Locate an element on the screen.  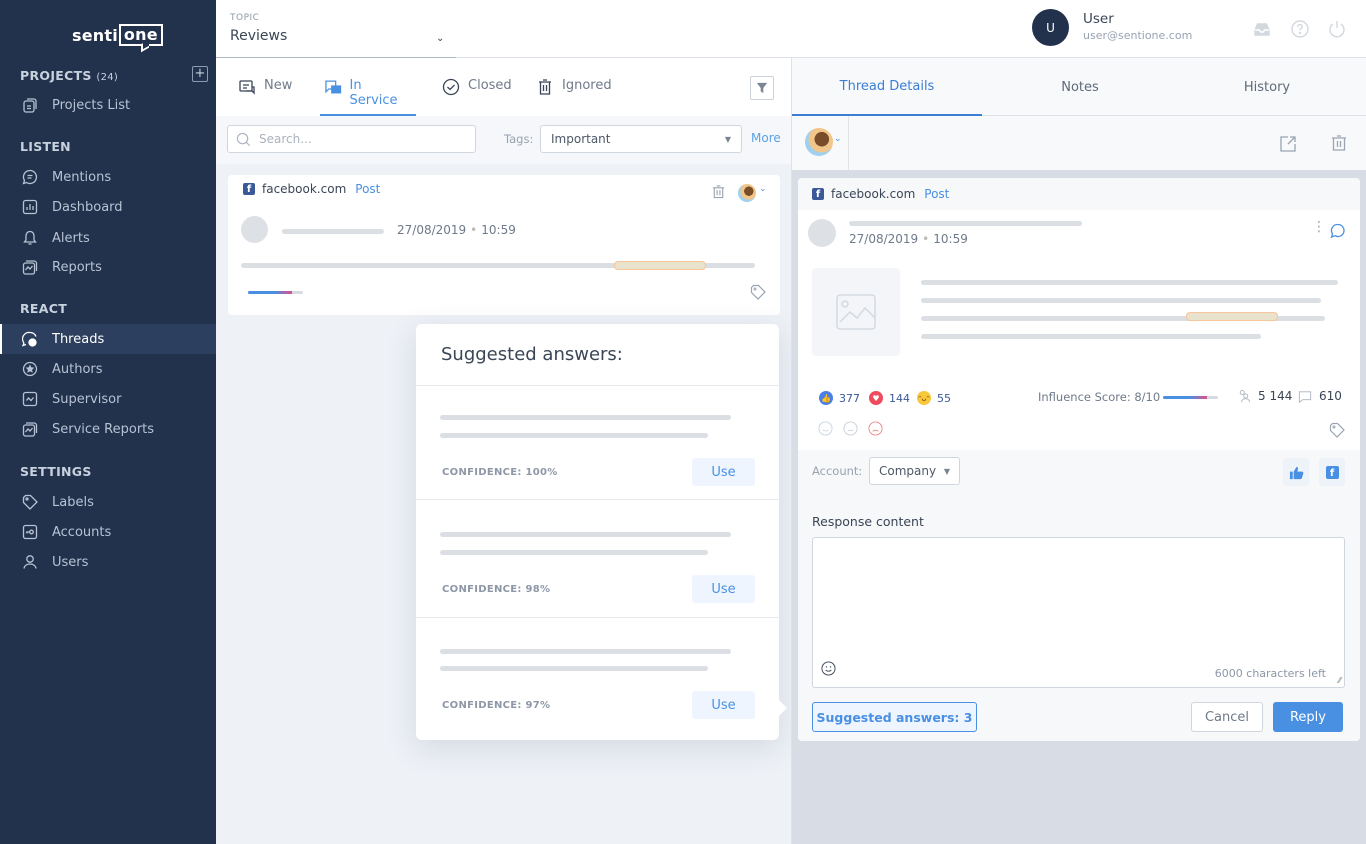
sidebar-item-reports: Reports is located at coordinates (108, 267).